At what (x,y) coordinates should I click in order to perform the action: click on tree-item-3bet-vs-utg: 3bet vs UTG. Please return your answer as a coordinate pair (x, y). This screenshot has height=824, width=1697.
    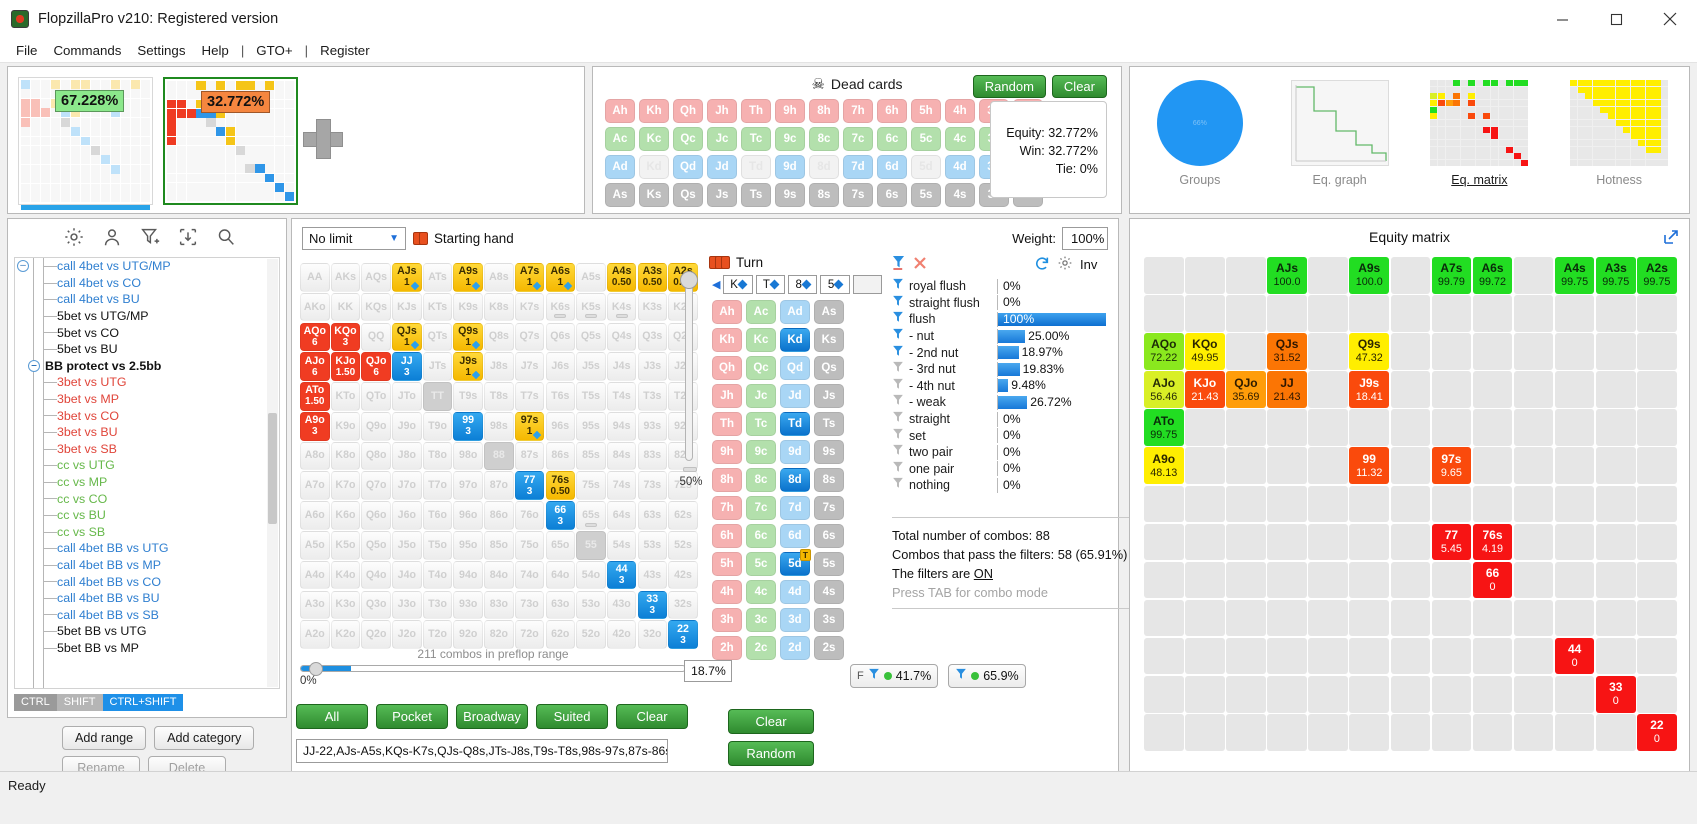
    Looking at the image, I should click on (147, 382).